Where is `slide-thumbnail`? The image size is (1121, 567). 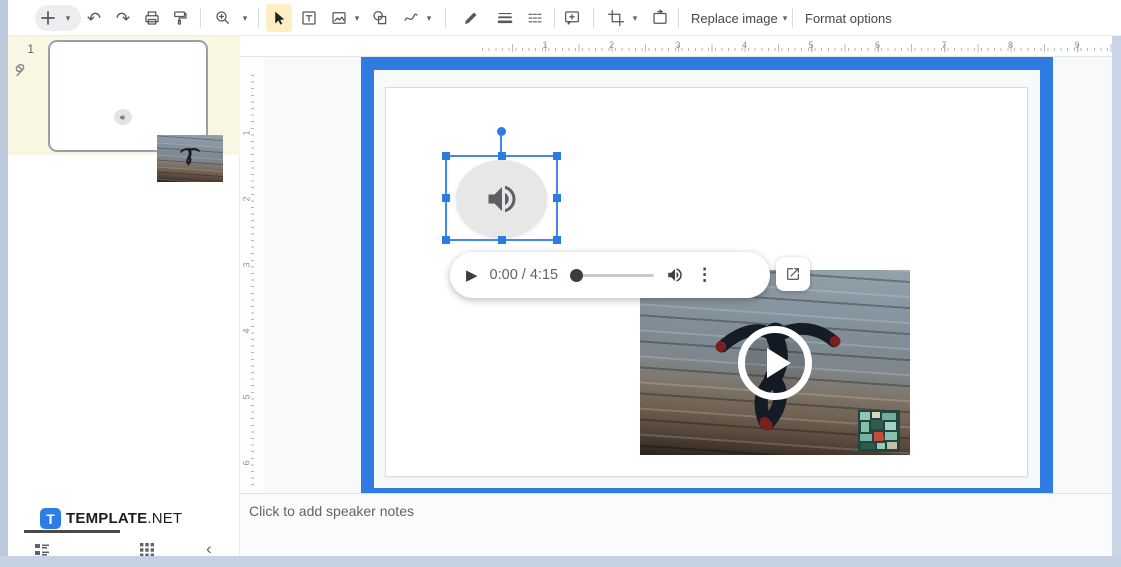 slide-thumbnail is located at coordinates (135, 111).